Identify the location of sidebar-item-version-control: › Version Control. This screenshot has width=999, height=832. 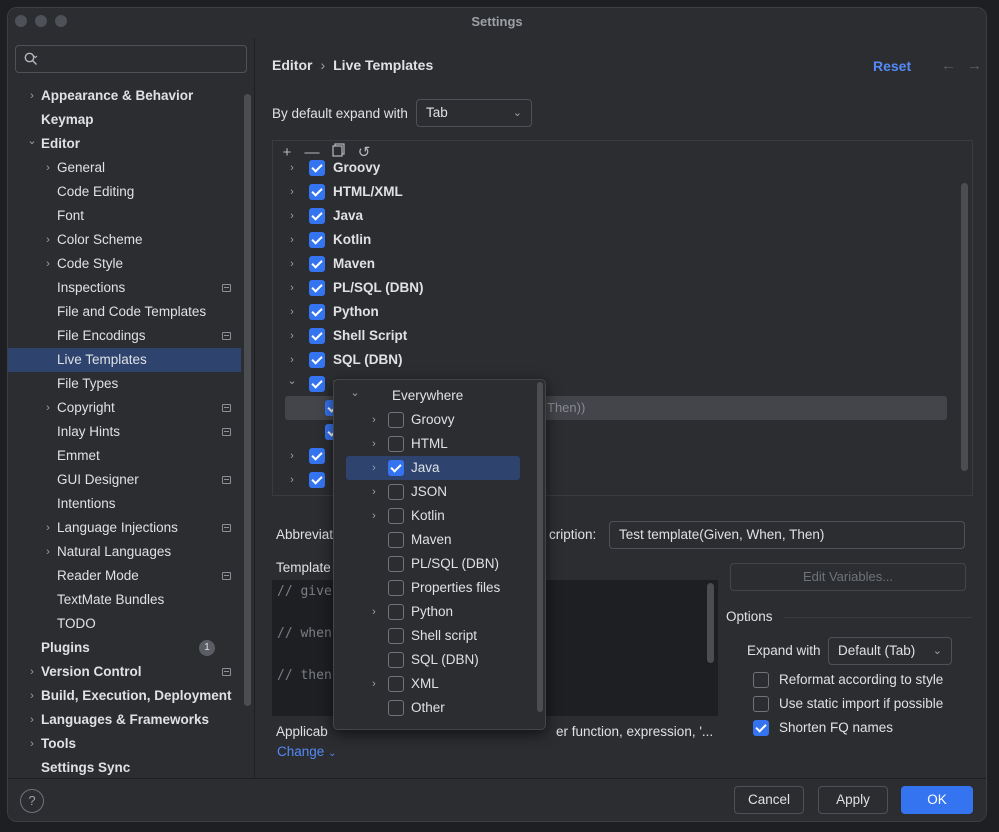
(124, 672).